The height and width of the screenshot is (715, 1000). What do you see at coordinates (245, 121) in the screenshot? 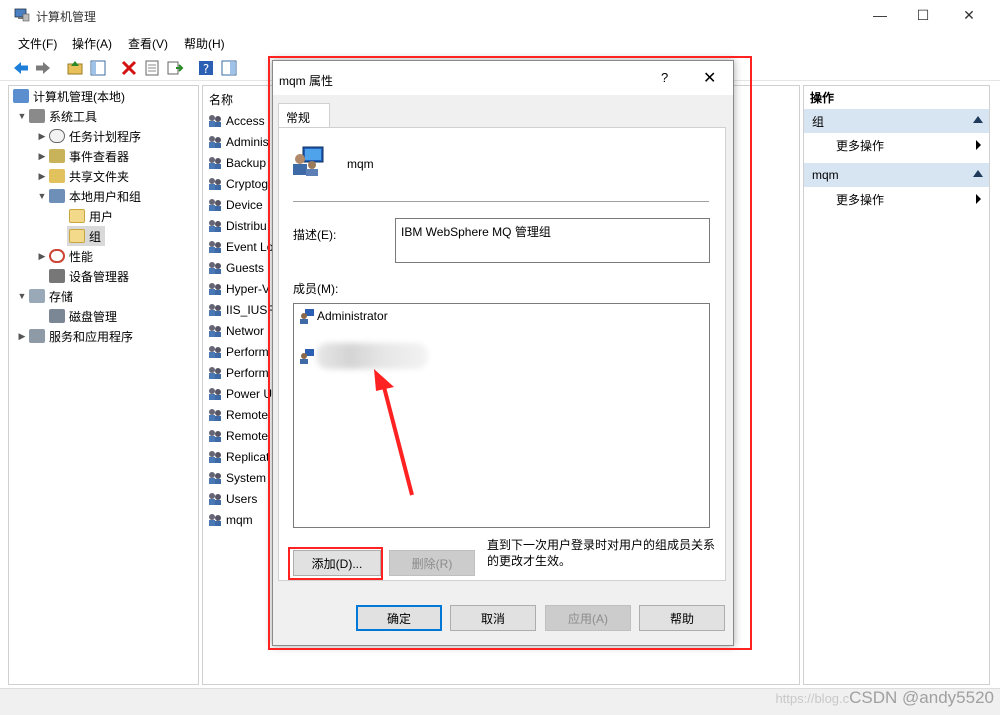
I see `list-item-label: Access` at bounding box center [245, 121].